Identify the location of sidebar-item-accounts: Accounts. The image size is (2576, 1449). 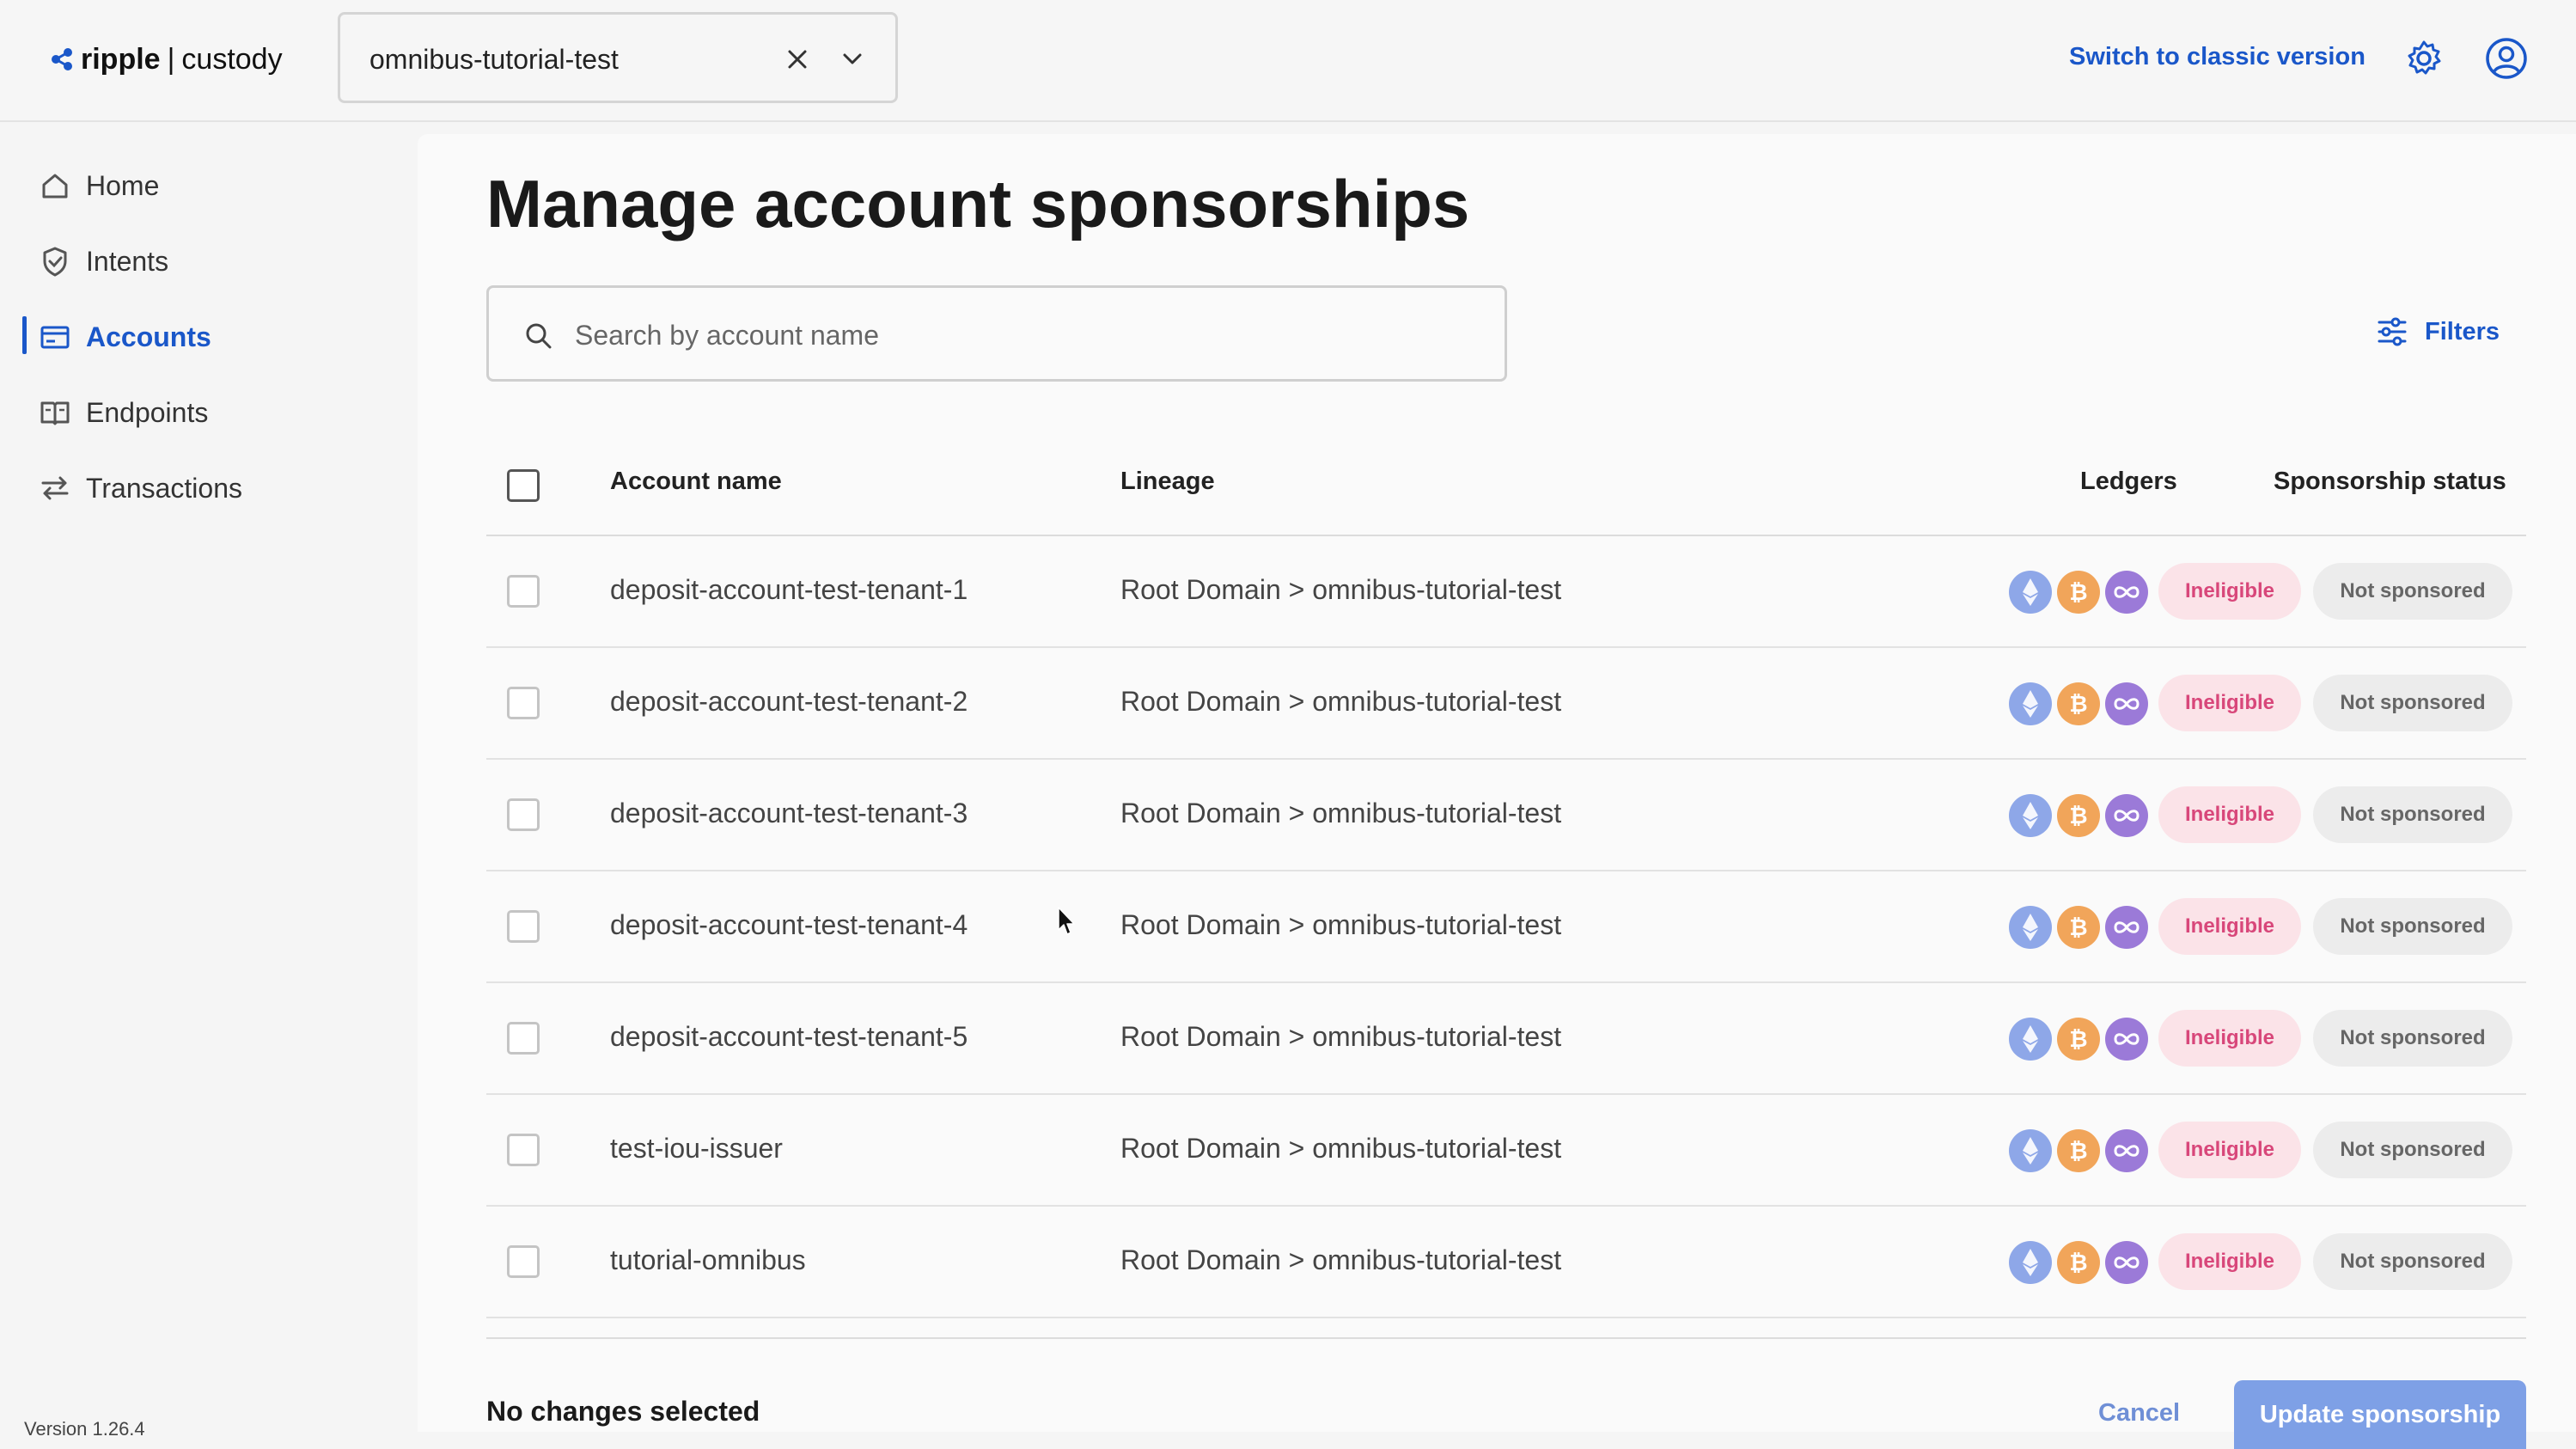
(208, 337).